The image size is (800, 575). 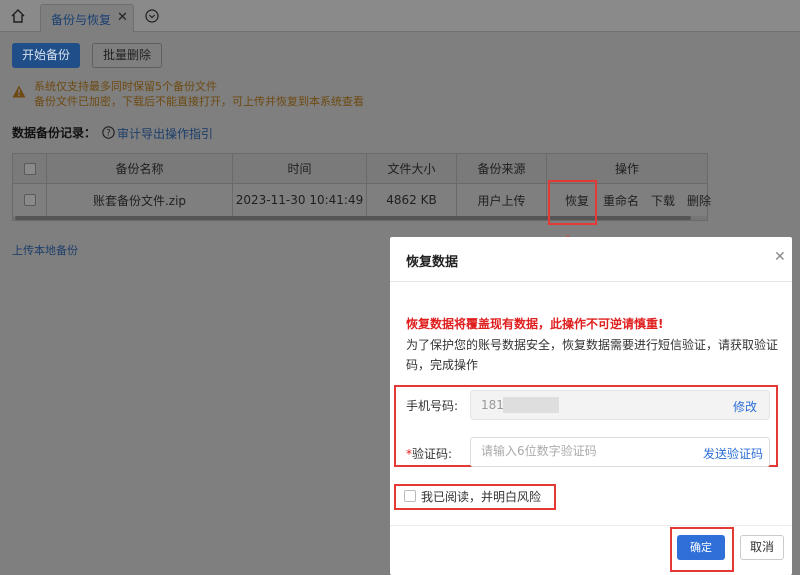 I want to click on restore-description: 为了保护您的账号数据安全，恢复数据需要进行短信验证，请获取验证码，完成操作, so click(x=592, y=355).